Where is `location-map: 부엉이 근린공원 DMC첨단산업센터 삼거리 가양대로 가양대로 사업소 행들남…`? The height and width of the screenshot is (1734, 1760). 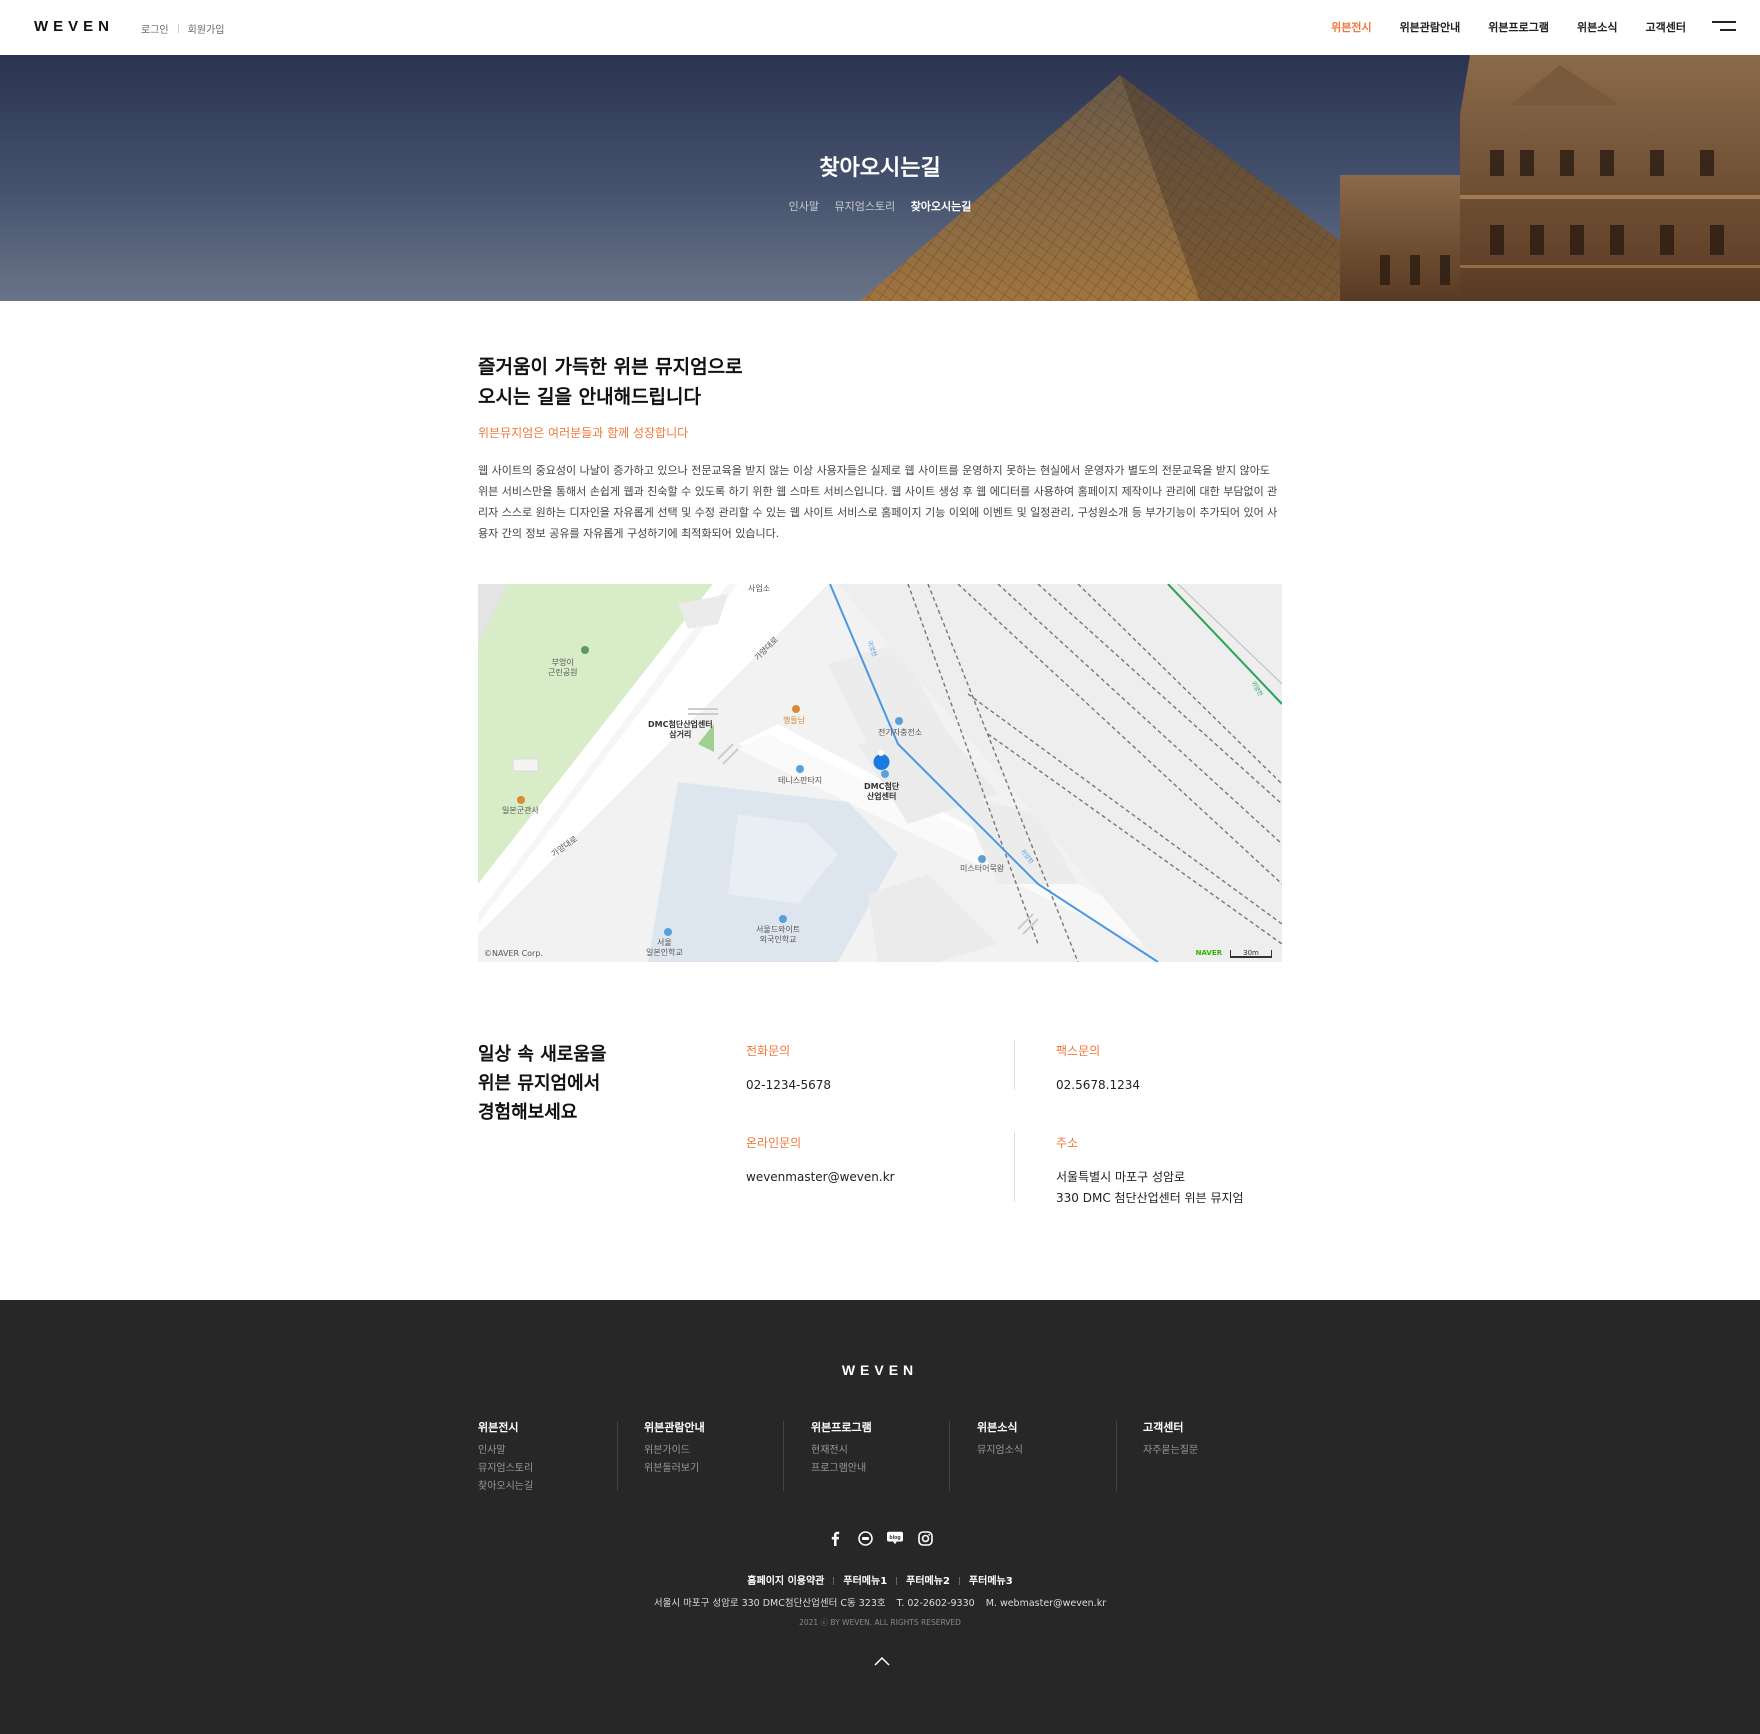
location-map: 부엉이 근린공원 DMC첨단산업센터 삼거리 가양대로 가양대로 사업소 행들남… is located at coordinates (880, 773).